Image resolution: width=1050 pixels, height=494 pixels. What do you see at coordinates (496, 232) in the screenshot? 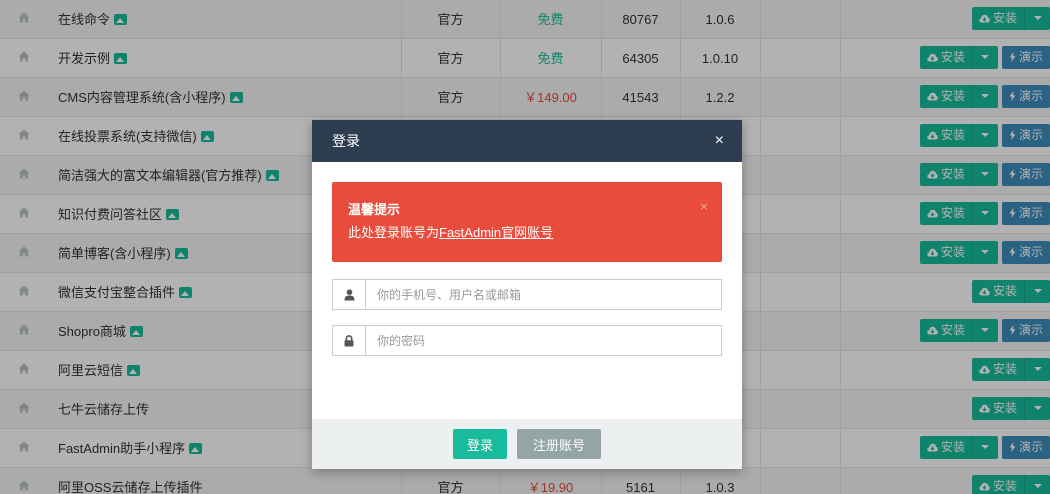
I see `fastadmin-account-link: FastAdmin官网账号` at bounding box center [496, 232].